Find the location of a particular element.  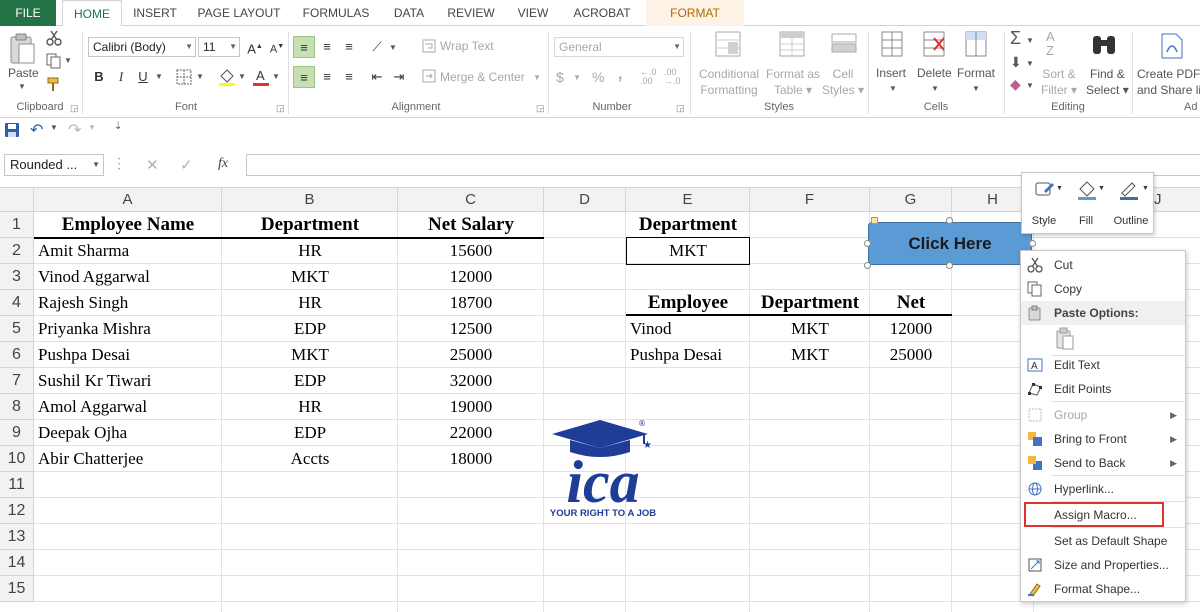

table-cell: MKT is located at coordinates (310, 277).